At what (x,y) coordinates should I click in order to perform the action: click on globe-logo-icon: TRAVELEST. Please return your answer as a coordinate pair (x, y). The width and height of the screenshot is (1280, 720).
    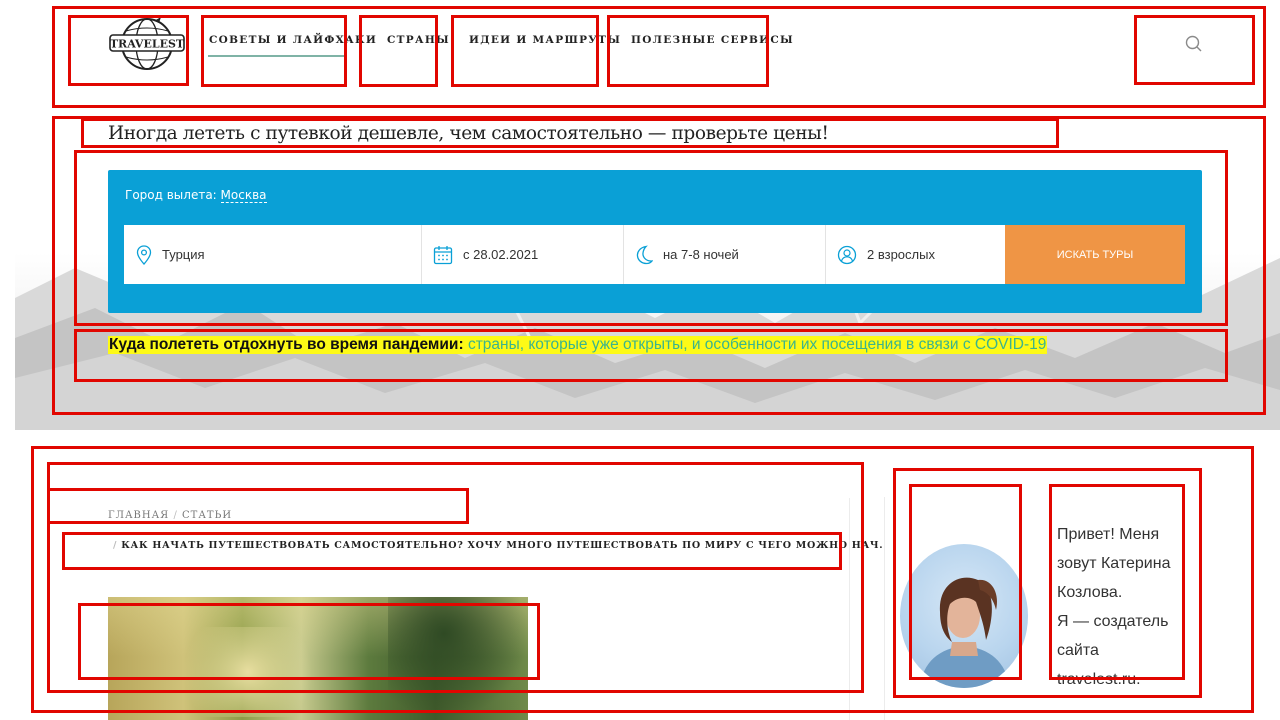
    Looking at the image, I should click on (147, 43).